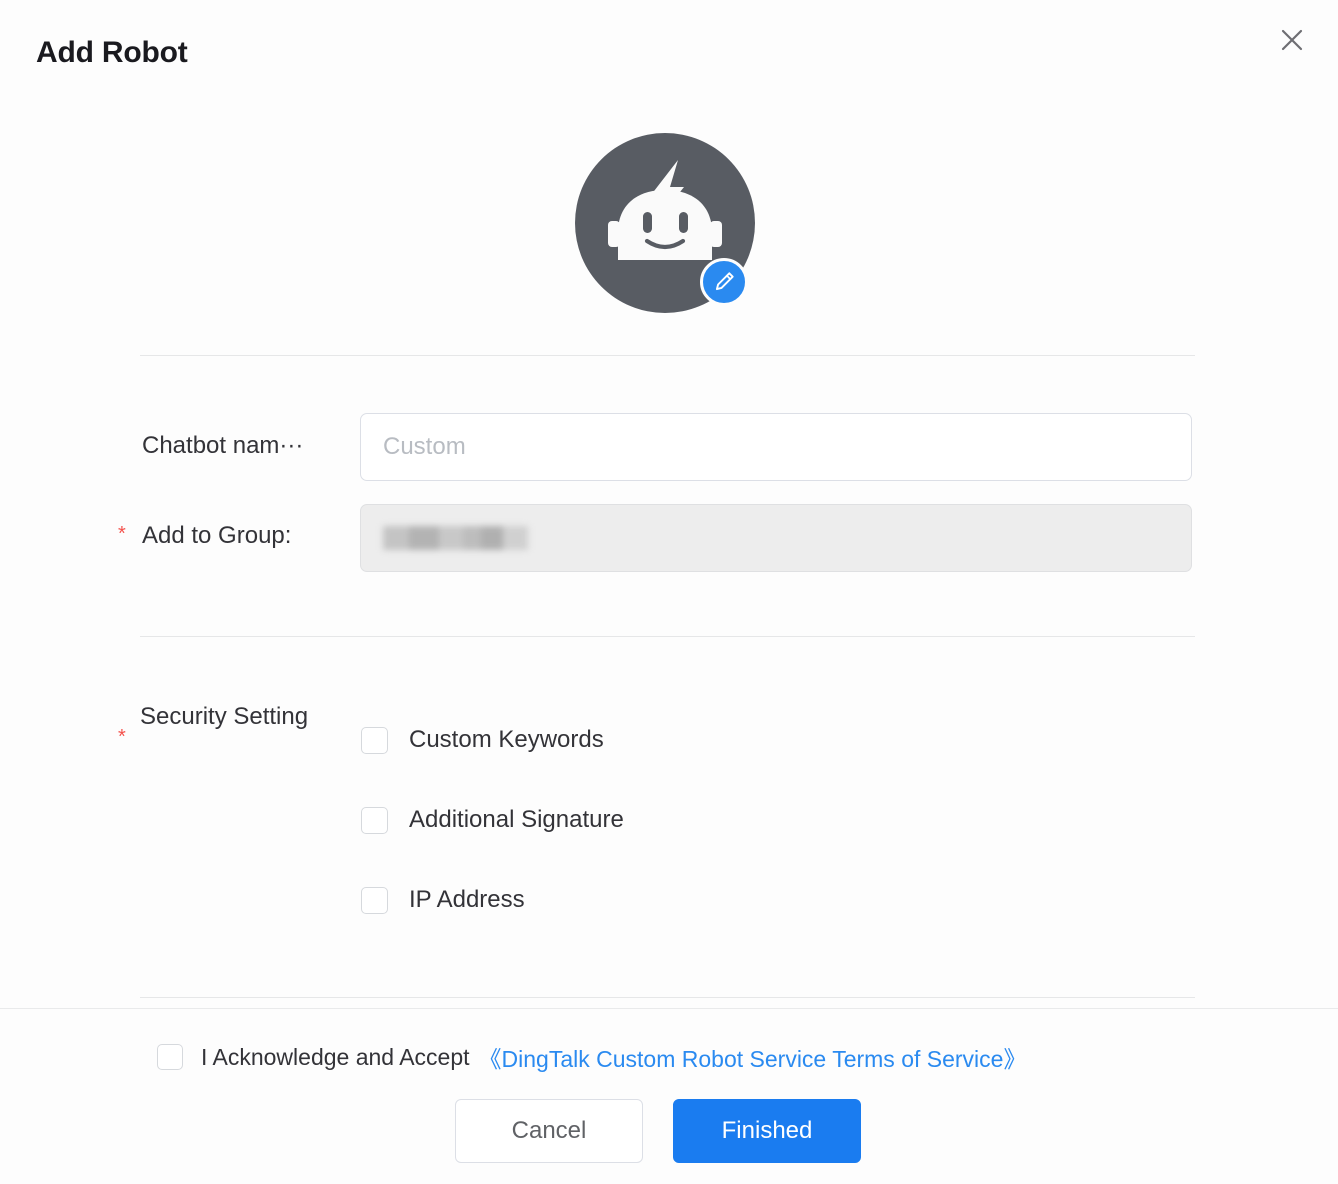 Image resolution: width=1338 pixels, height=1184 pixels. Describe the element at coordinates (467, 899) in the screenshot. I see `security-option-label: IP Address` at that location.